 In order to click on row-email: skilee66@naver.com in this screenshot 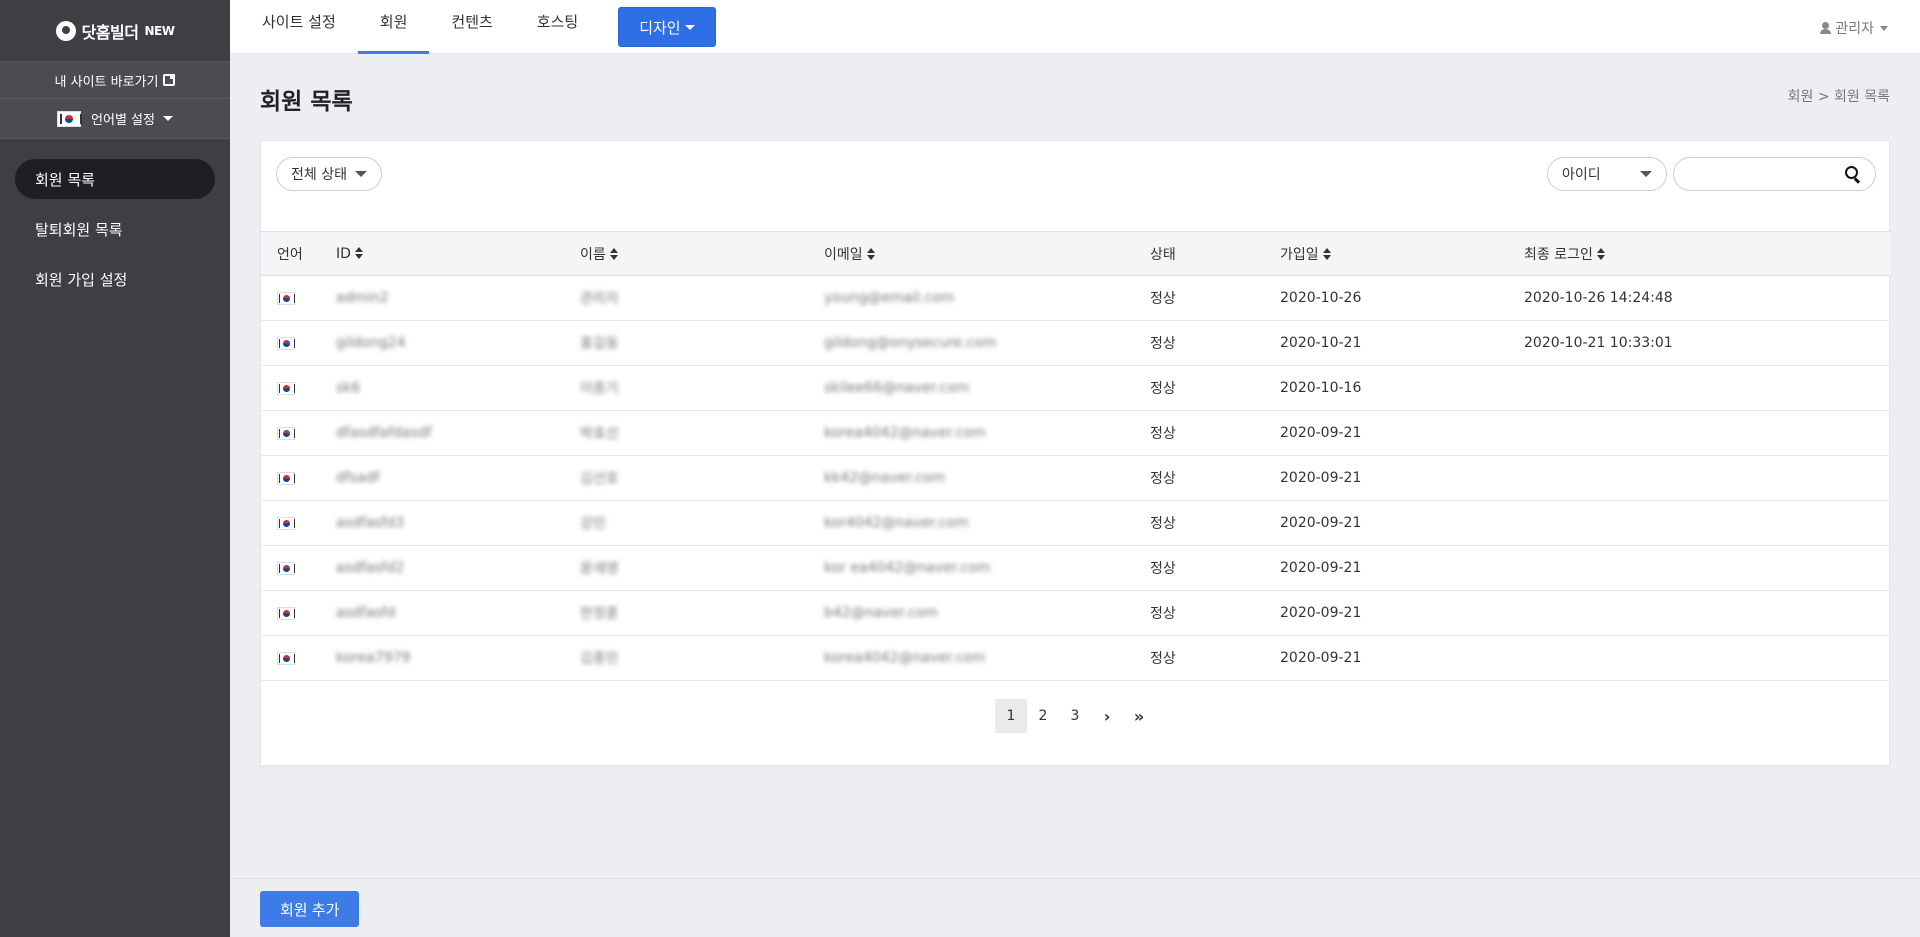, I will do `click(987, 388)`.